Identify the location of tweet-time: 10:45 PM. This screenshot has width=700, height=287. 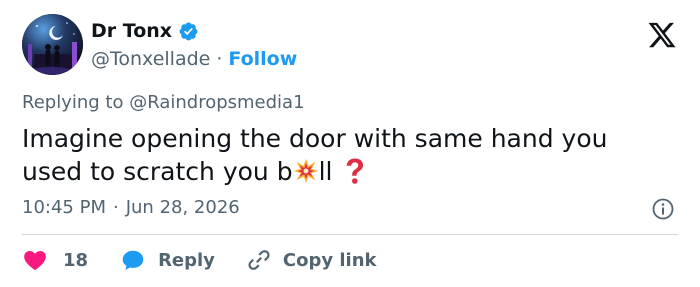
(64, 207).